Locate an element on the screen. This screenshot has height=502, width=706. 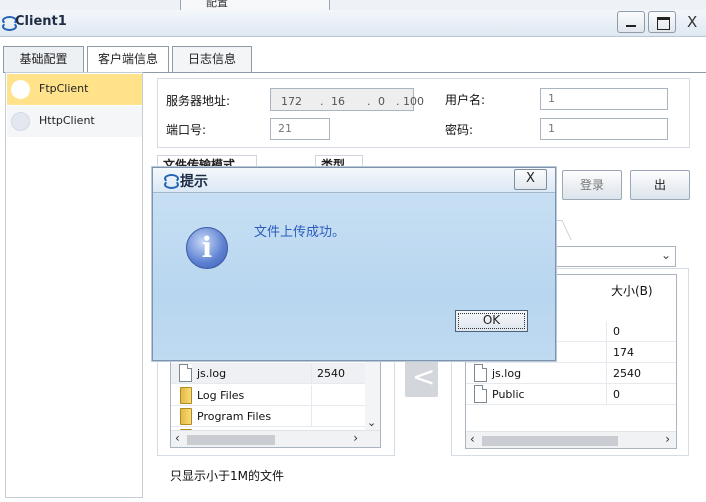
list-item-label: FtpClient is located at coordinates (64, 88).